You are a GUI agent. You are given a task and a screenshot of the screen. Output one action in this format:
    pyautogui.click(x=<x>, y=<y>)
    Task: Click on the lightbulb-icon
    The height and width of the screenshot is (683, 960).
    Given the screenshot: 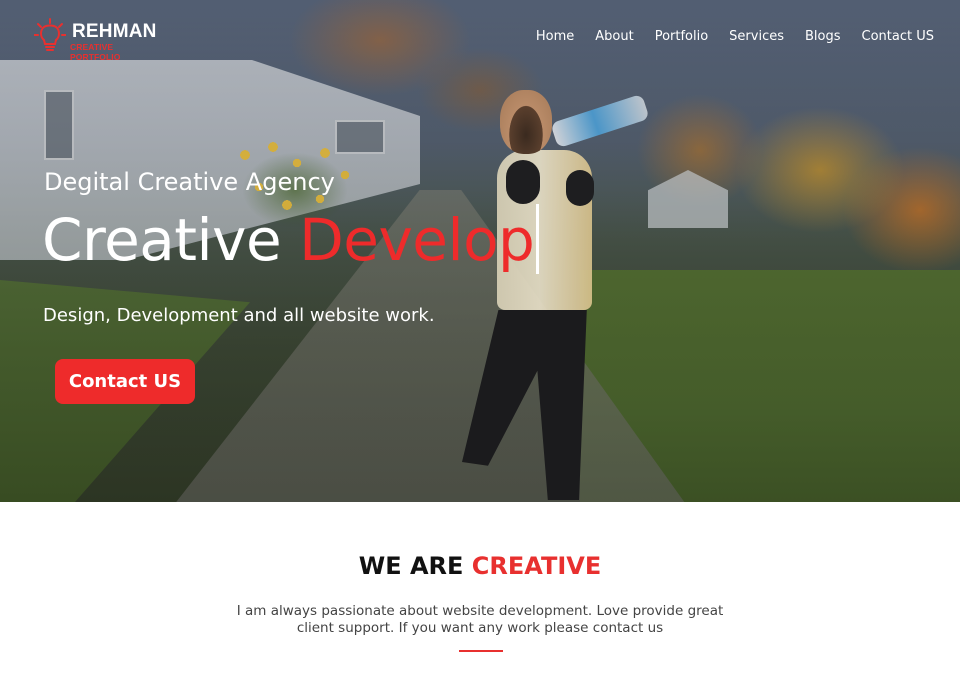 What is the action you would take?
    pyautogui.click(x=50, y=34)
    